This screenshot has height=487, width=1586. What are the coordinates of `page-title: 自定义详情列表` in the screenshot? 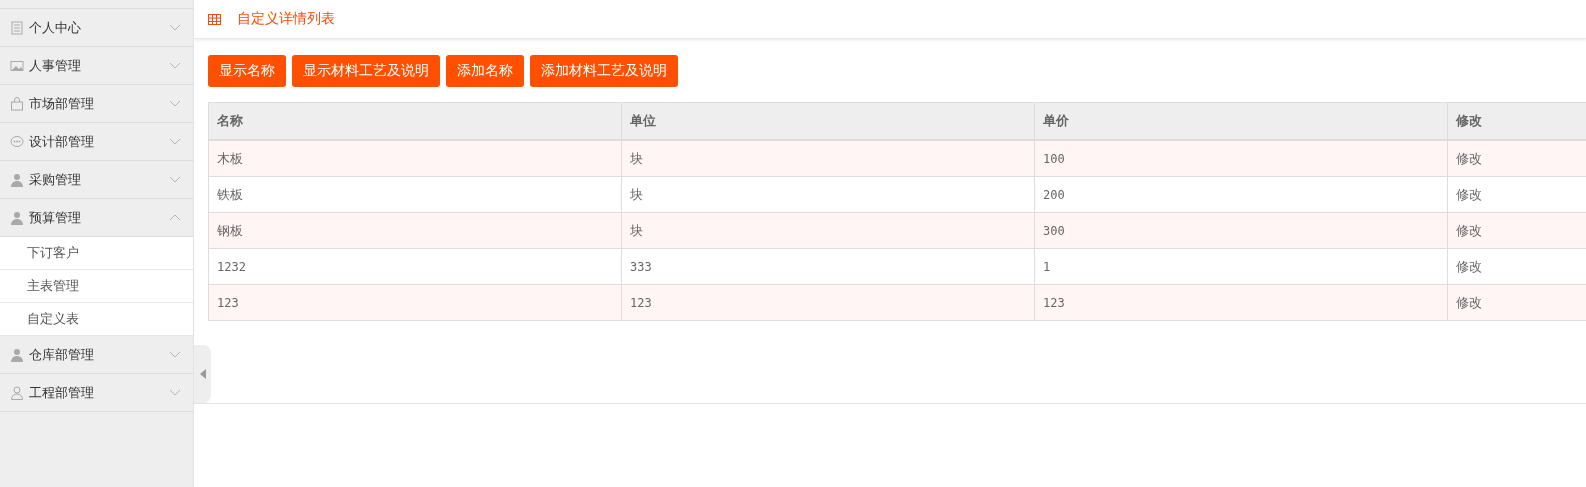 It's located at (286, 19).